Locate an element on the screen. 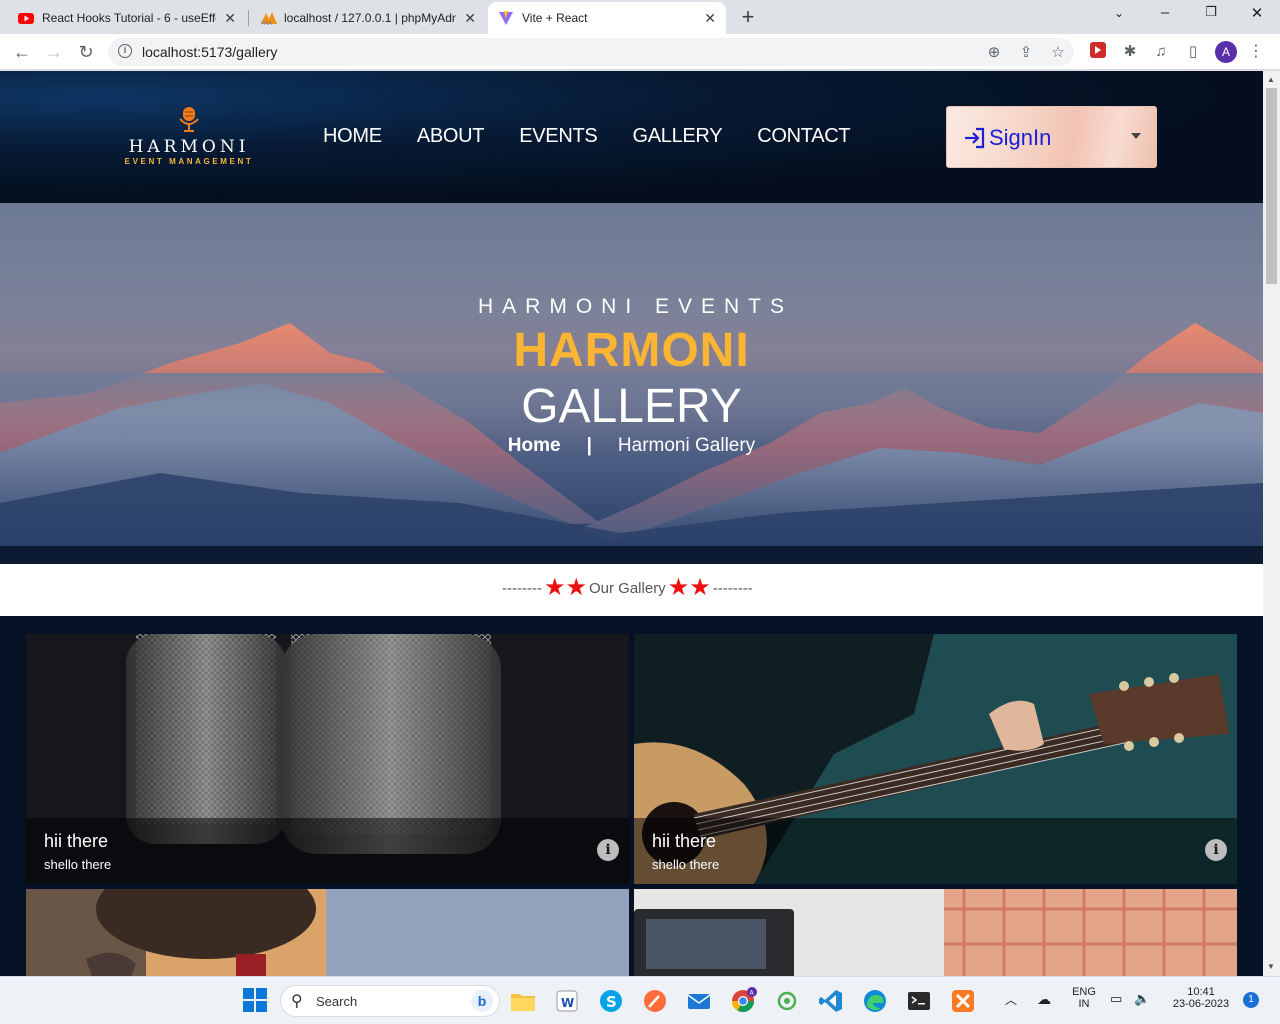 The image size is (1280, 1024). microphone-logo-icon is located at coordinates (189, 119).